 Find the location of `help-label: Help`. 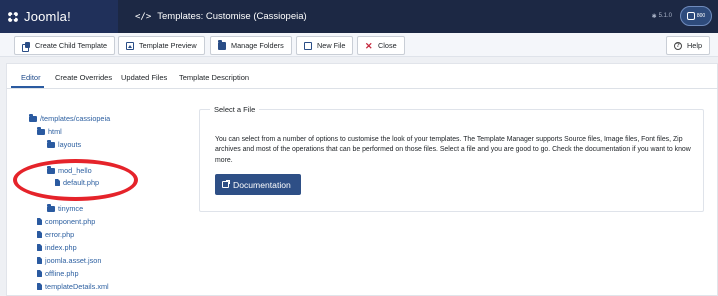

help-label: Help is located at coordinates (695, 45).